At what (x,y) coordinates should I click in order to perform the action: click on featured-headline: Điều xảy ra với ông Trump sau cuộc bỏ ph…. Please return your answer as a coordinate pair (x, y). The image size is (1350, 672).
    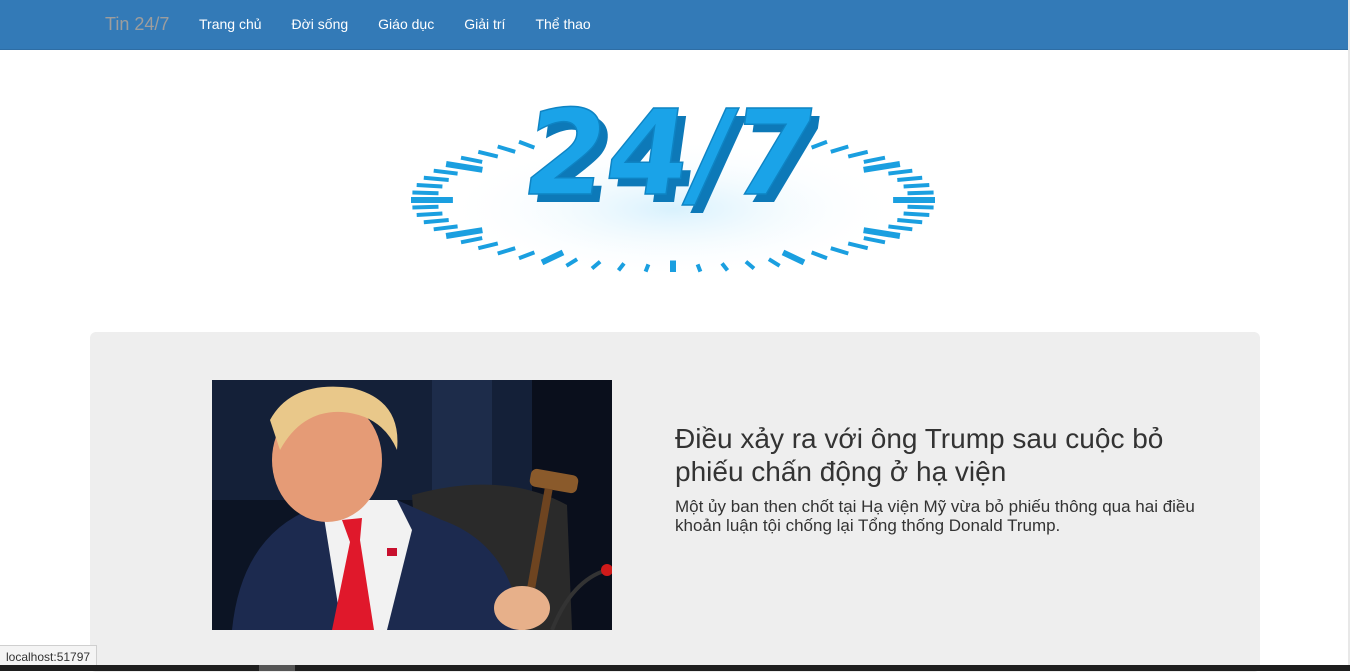
    Looking at the image, I should click on (955, 455).